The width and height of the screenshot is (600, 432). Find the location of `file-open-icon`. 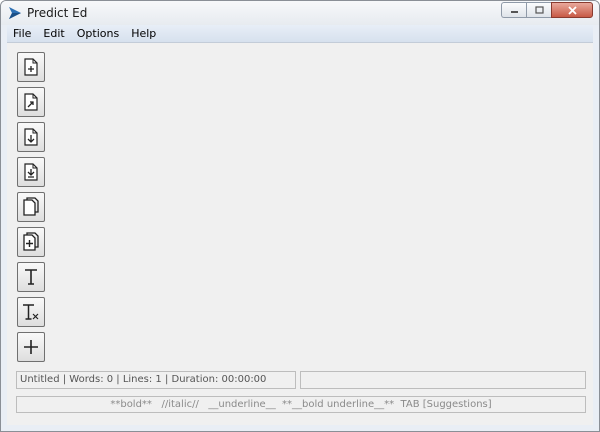

file-open-icon is located at coordinates (31, 102).